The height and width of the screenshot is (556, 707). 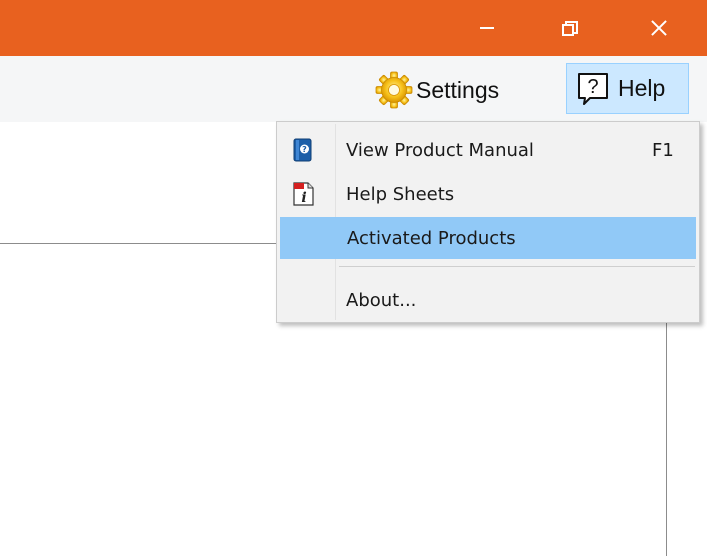 I want to click on menu-item-activated-products: Activated Products, so click(x=488, y=238).